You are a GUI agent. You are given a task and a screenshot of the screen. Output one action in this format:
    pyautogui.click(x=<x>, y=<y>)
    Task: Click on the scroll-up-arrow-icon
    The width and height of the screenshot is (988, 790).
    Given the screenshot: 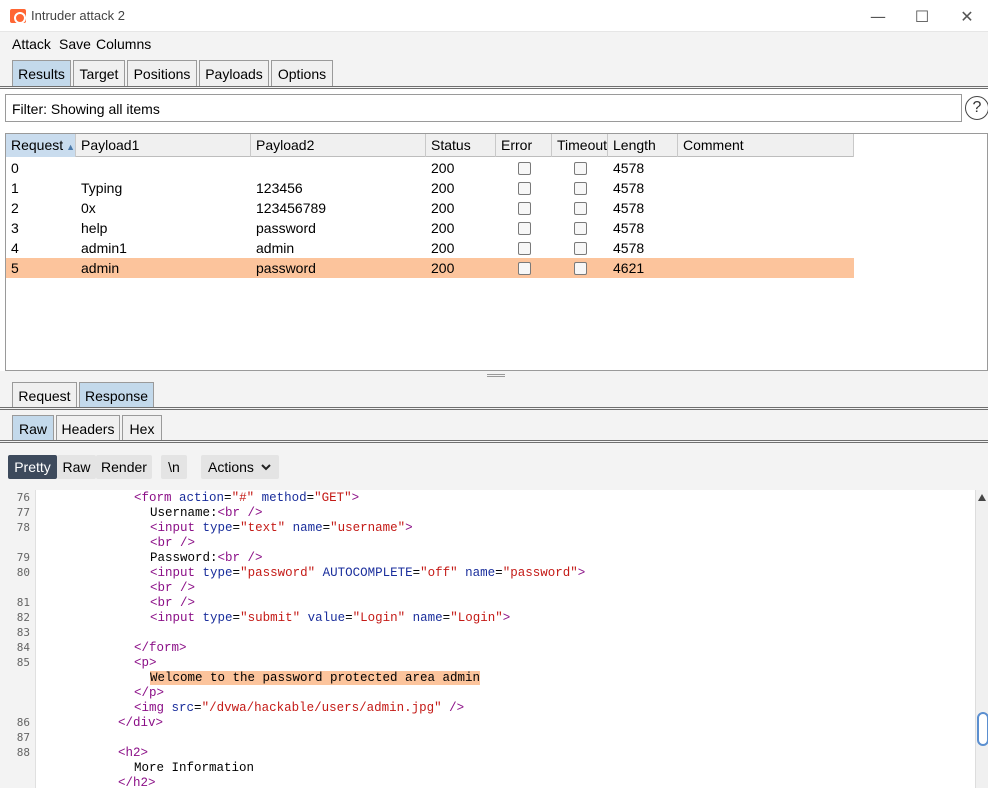 What is the action you would take?
    pyautogui.click(x=982, y=497)
    